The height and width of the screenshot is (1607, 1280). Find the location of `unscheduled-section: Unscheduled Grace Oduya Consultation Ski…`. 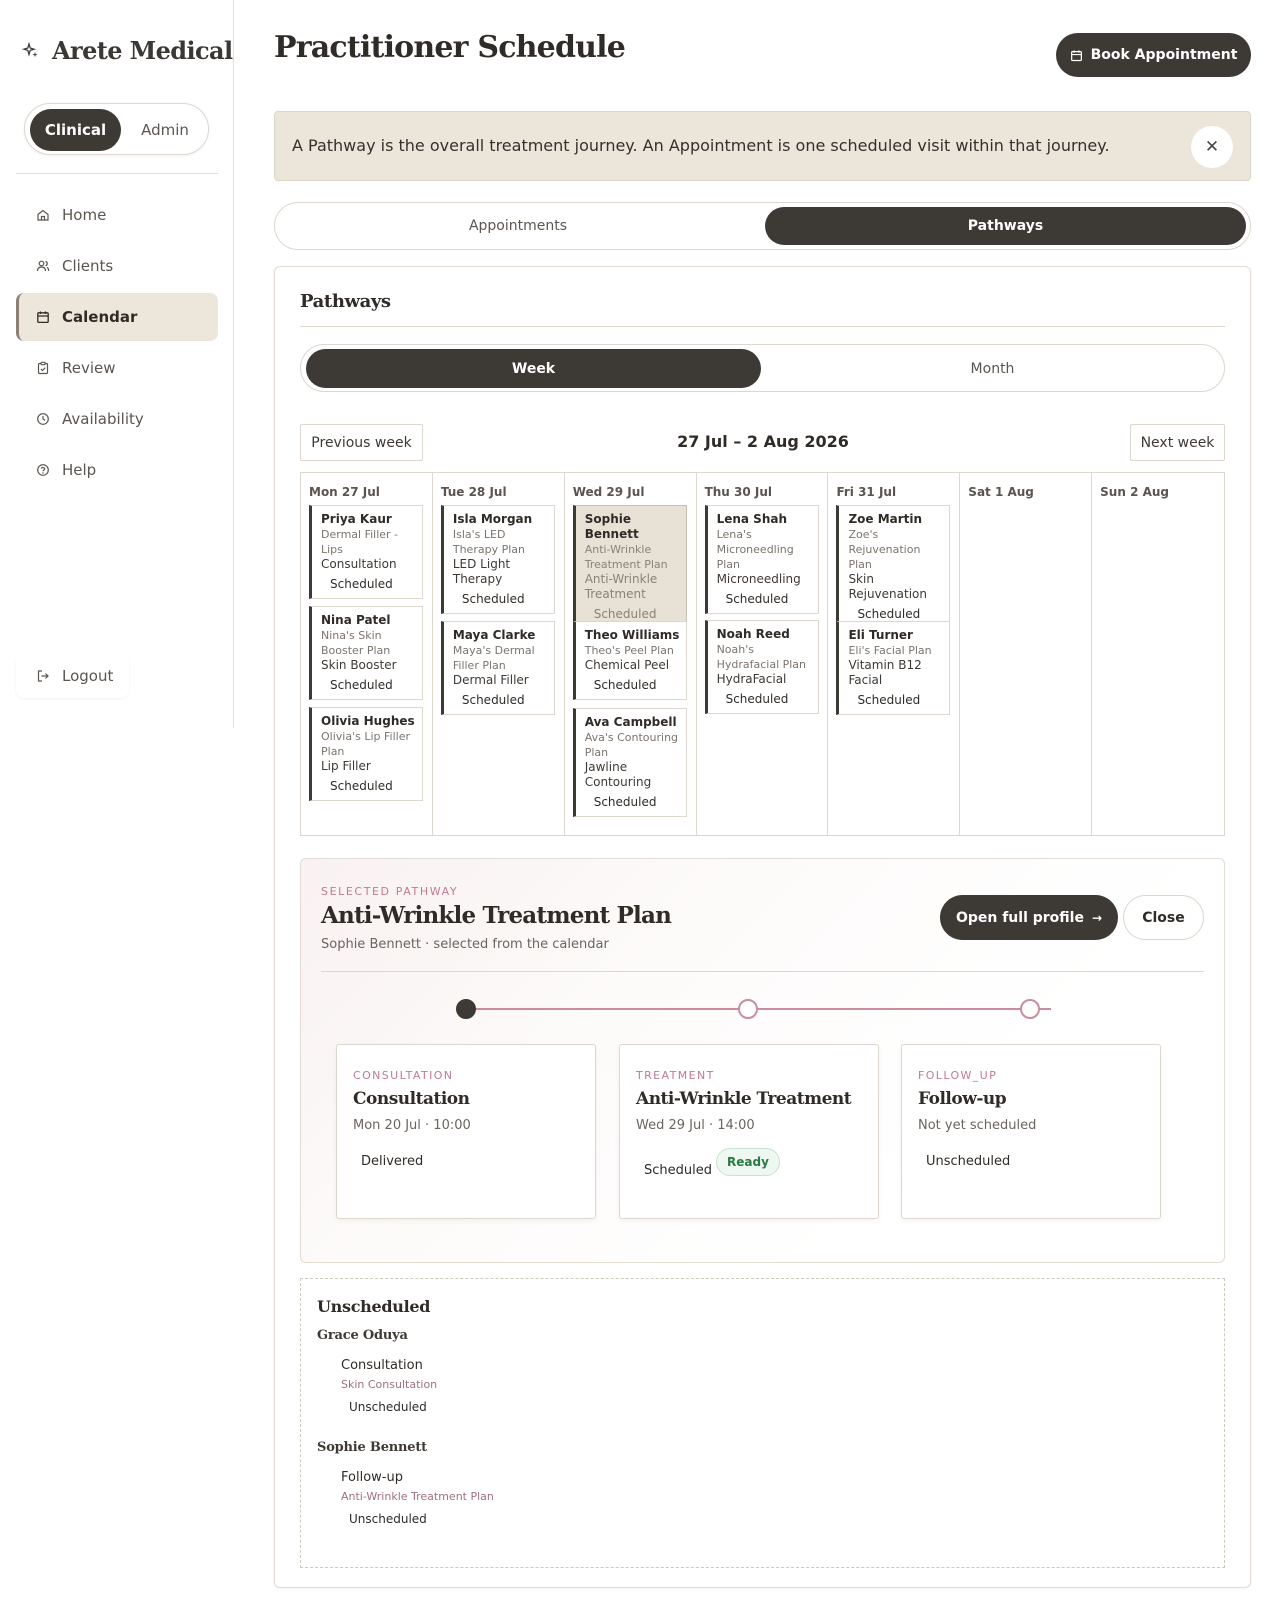

unscheduled-section: Unscheduled Grace Oduya Consultation Ski… is located at coordinates (762, 1423).